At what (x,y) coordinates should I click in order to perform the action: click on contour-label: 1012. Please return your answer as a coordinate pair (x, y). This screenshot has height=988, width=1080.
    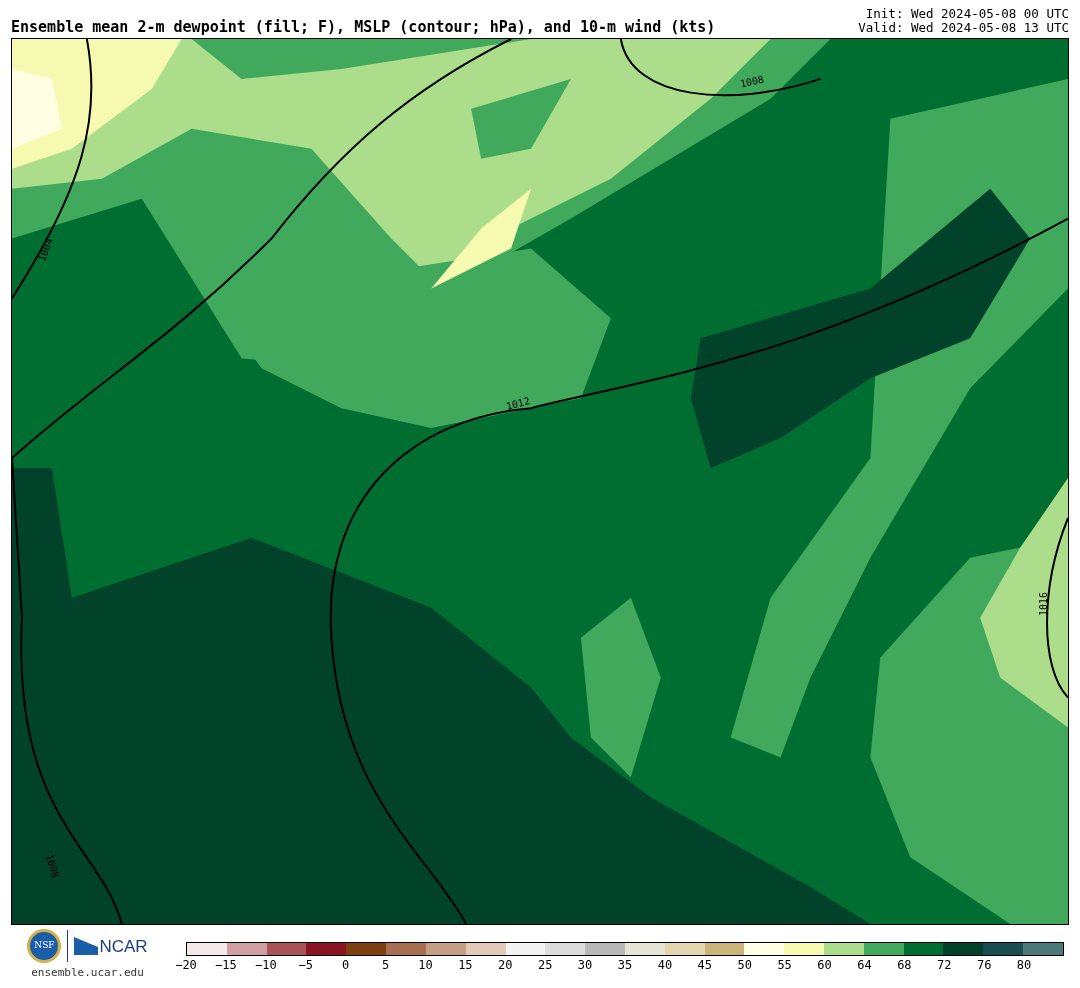
    Looking at the image, I should click on (518, 404).